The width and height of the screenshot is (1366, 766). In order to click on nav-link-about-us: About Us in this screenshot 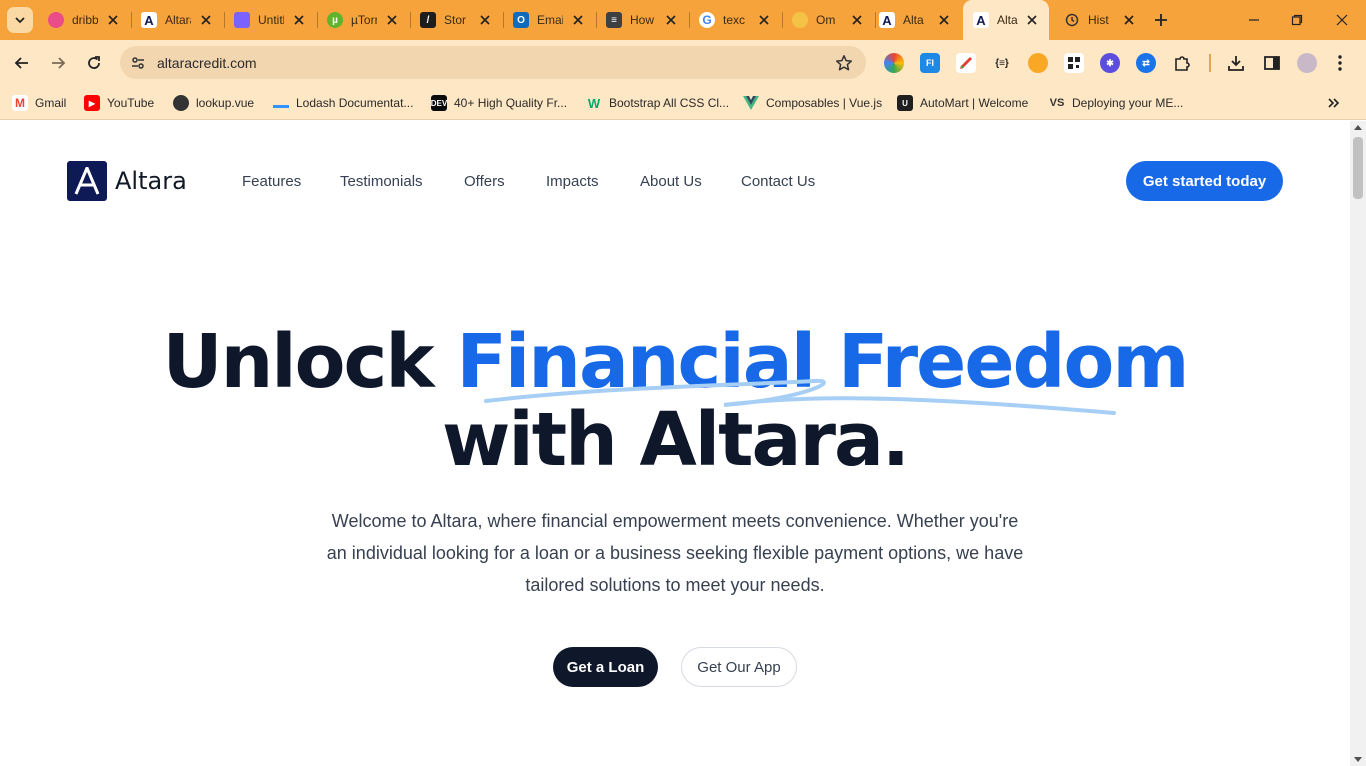, I will do `click(671, 181)`.